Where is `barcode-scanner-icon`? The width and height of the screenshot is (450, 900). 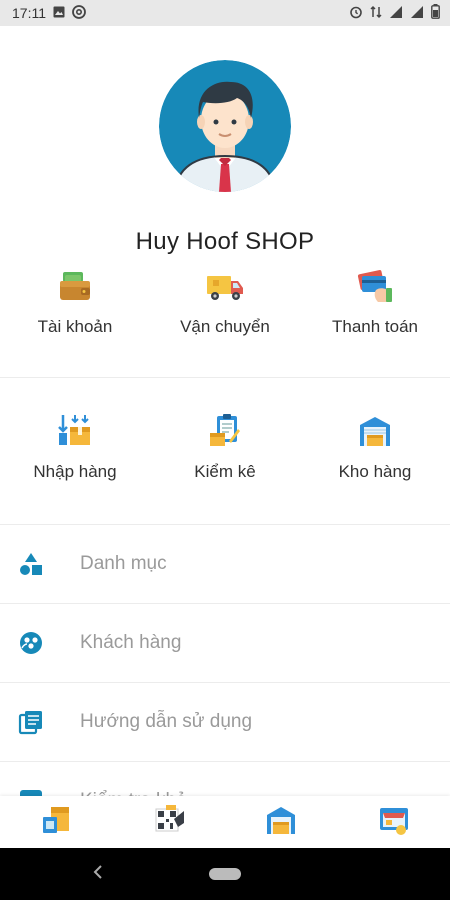
barcode-scanner-icon is located at coordinates (169, 822).